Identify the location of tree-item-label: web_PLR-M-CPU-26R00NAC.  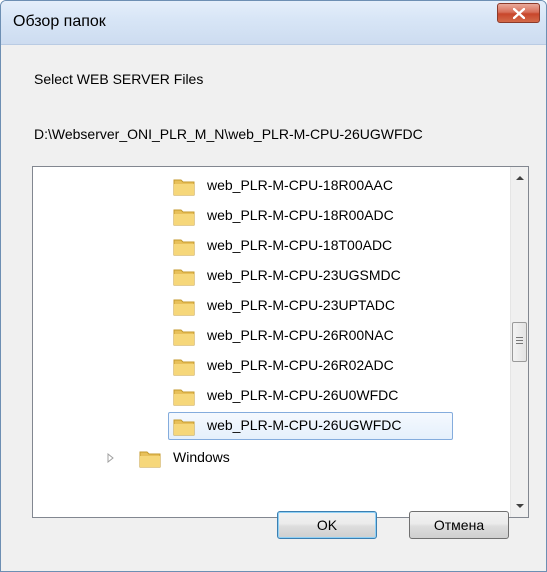
(300, 335).